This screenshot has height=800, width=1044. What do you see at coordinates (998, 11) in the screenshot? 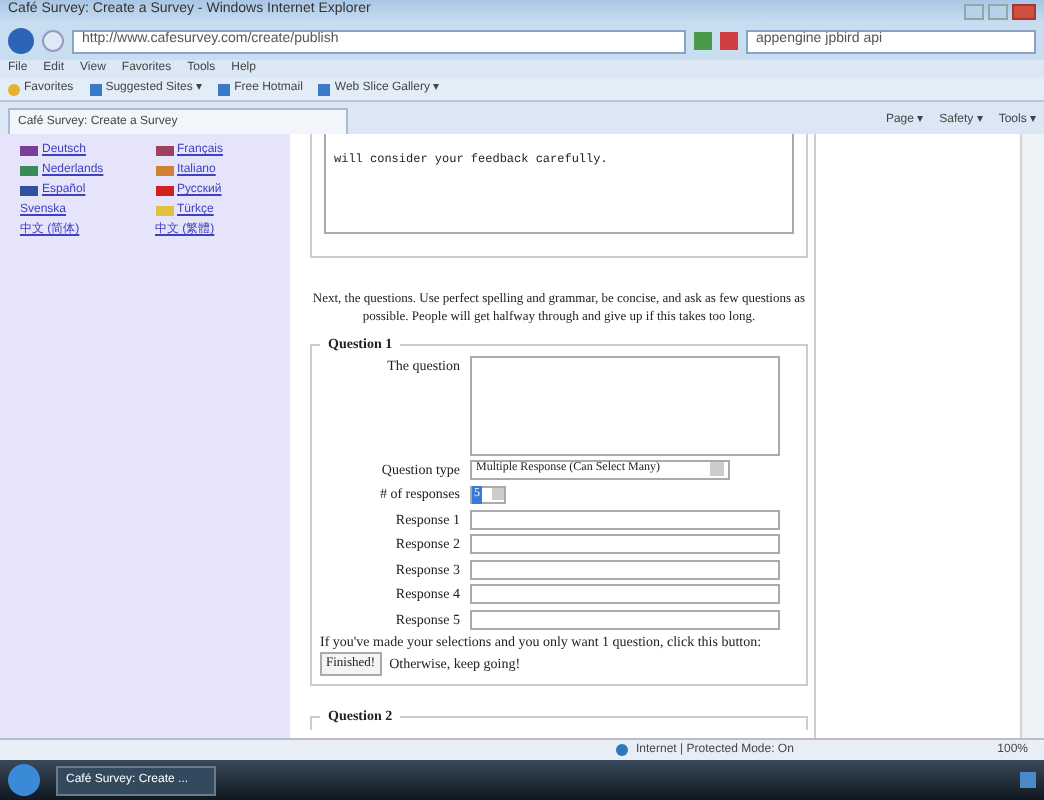
I see `maximize-button` at bounding box center [998, 11].